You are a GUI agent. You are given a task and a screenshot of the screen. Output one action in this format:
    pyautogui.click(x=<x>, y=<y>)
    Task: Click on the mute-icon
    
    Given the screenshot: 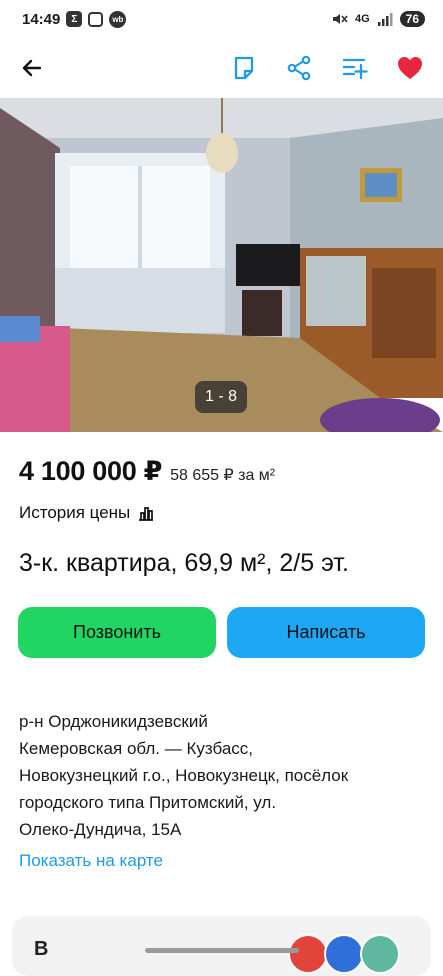 What is the action you would take?
    pyautogui.click(x=340, y=19)
    